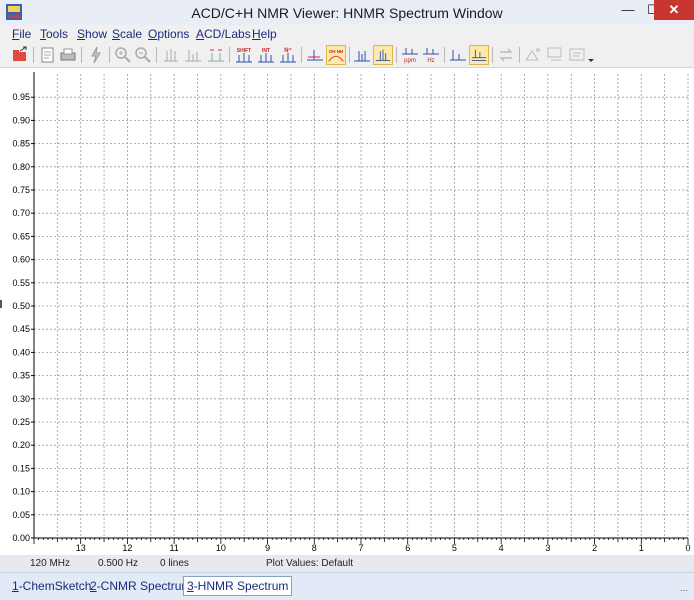  I want to click on open-icon, so click(20, 55).